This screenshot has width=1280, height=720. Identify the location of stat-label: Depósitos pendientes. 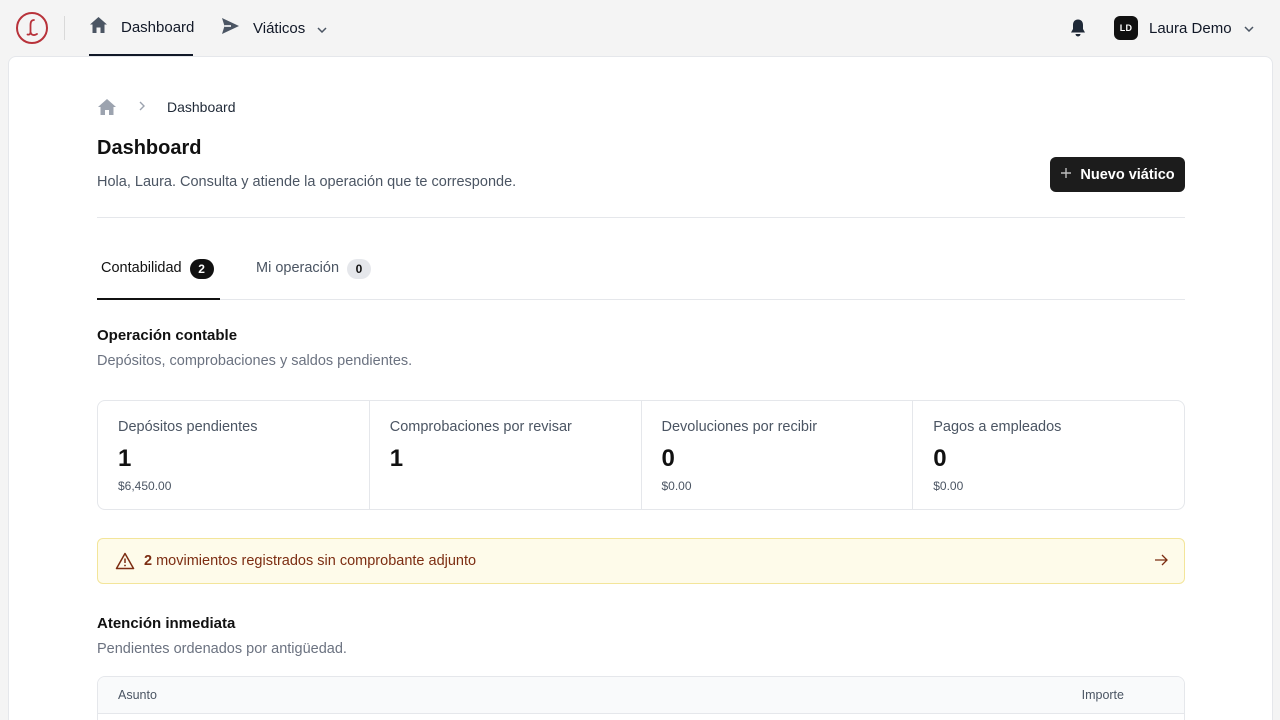
(188, 427).